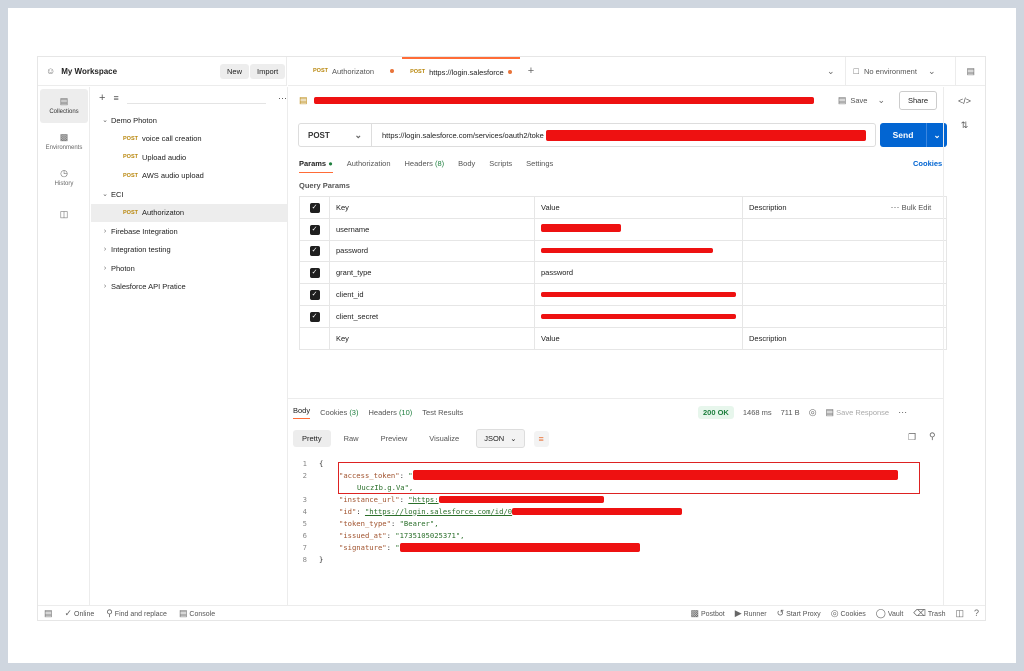 This screenshot has height=671, width=1024. Describe the element at coordinates (432, 316) in the screenshot. I see `param-key: client_secret` at that location.